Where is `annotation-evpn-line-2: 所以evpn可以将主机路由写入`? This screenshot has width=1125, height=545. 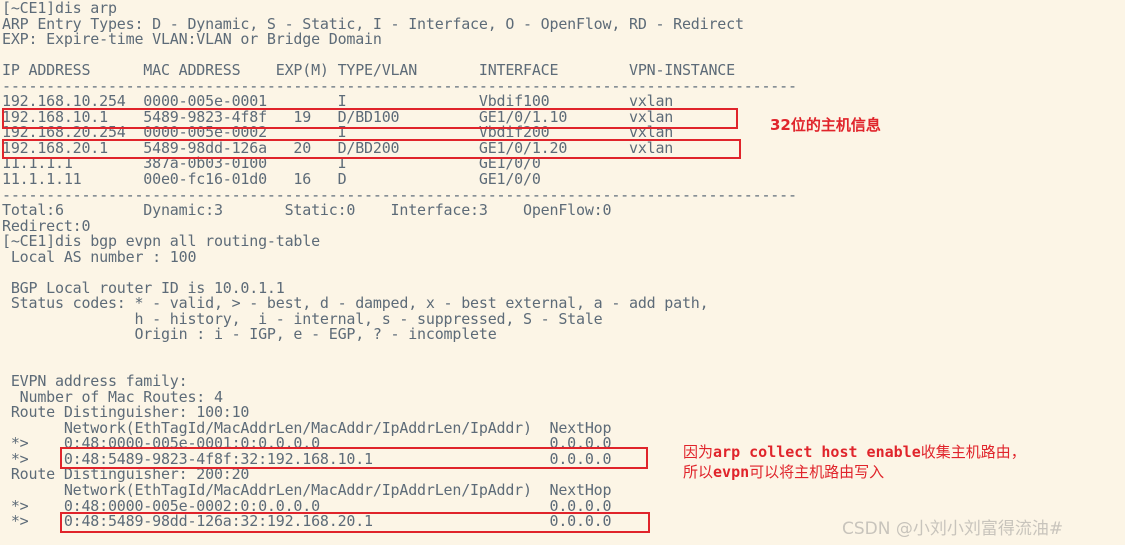 annotation-evpn-line-2: 所以evpn可以将主机路由写入 is located at coordinates (783, 472).